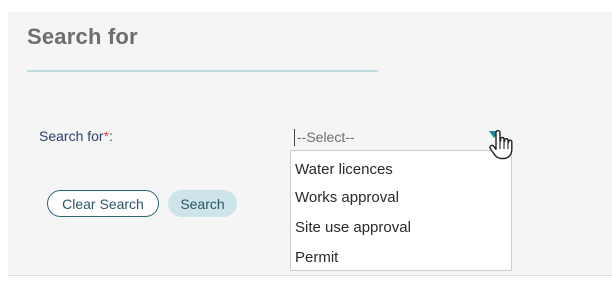  What do you see at coordinates (353, 227) in the screenshot?
I see `option-site-use-approval: Site use approval` at bounding box center [353, 227].